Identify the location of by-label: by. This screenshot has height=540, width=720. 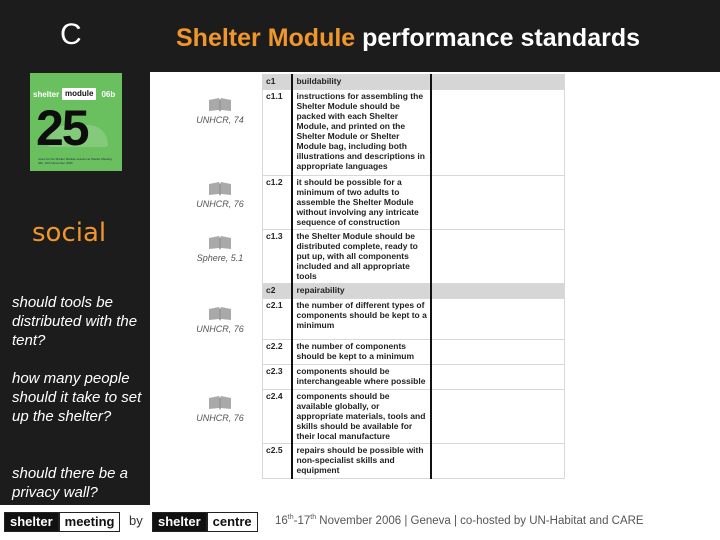
(136, 520).